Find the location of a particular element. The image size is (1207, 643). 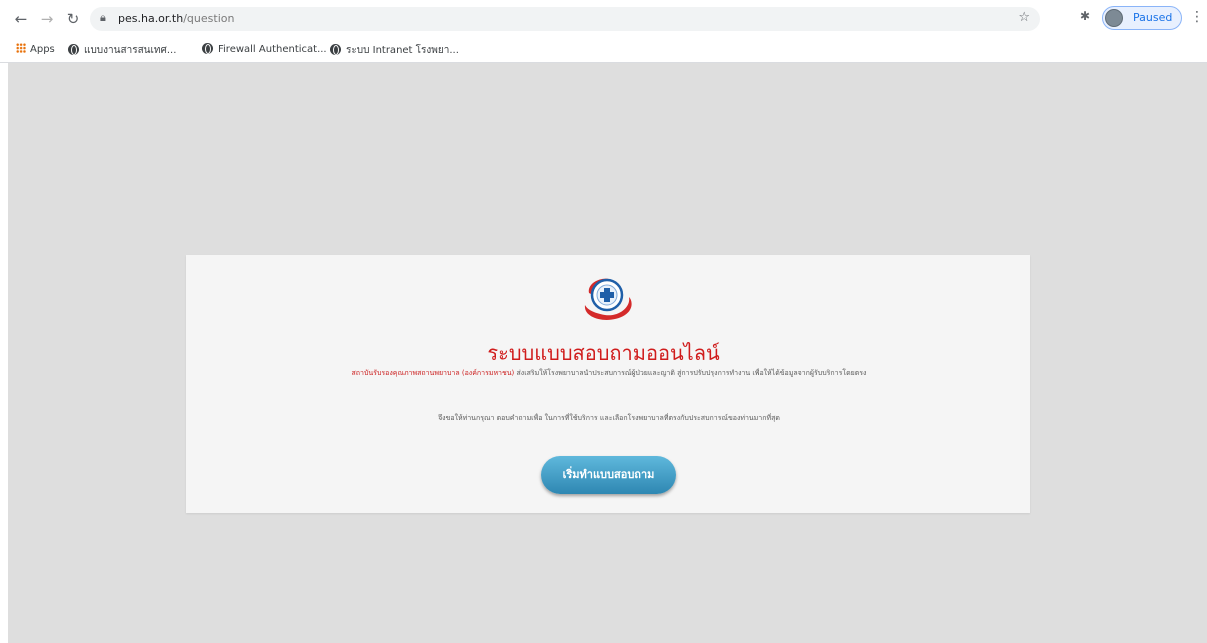

url-domain: pes.ha.or.th is located at coordinates (151, 18).